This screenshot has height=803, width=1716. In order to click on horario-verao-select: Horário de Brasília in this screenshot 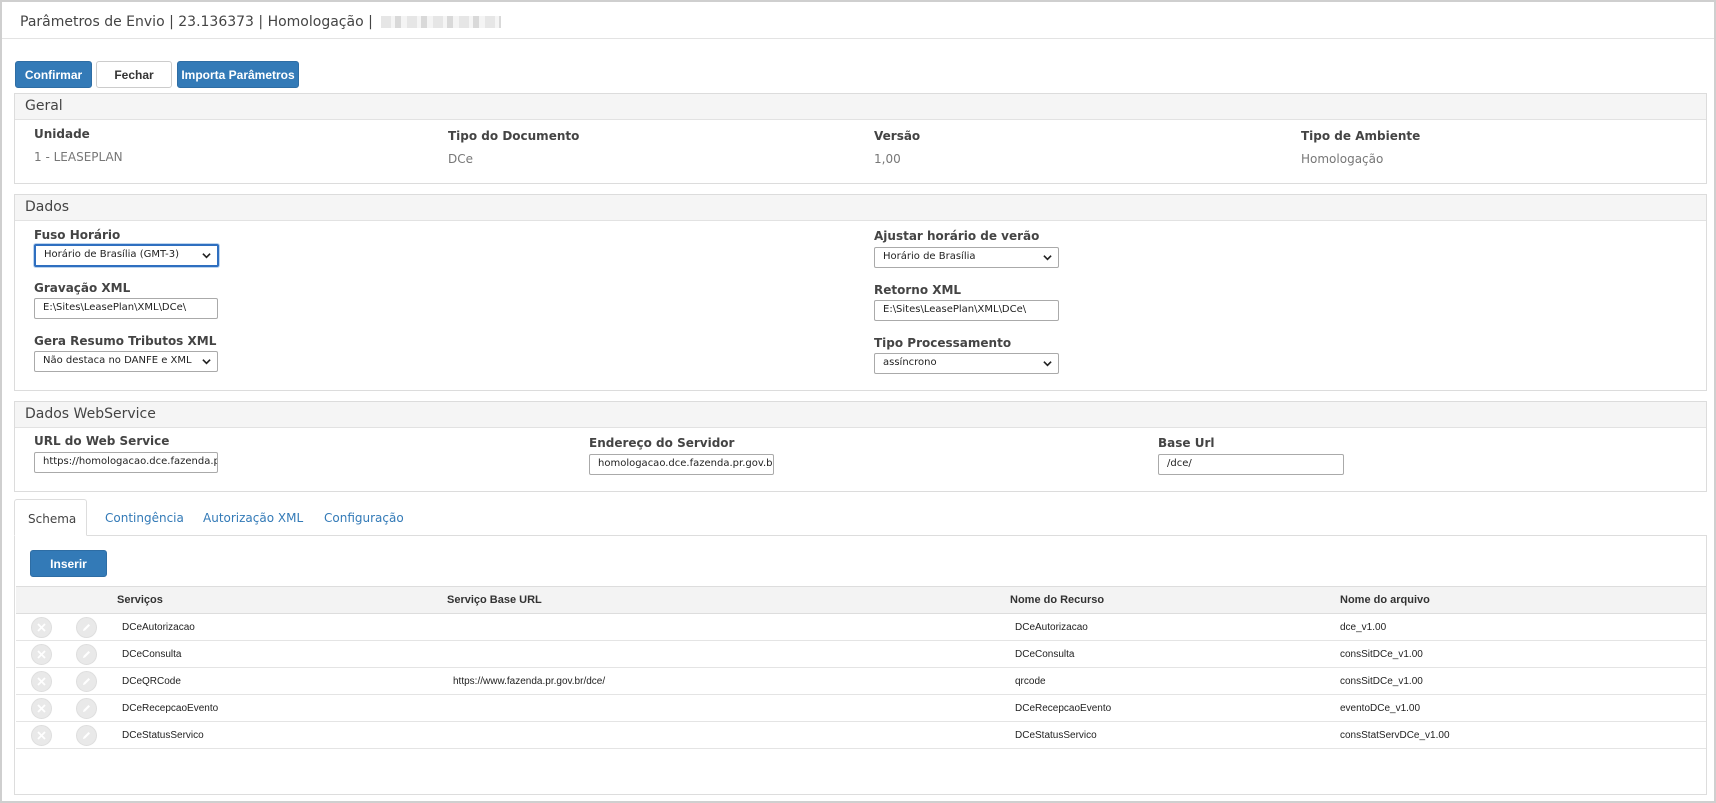, I will do `click(966, 257)`.